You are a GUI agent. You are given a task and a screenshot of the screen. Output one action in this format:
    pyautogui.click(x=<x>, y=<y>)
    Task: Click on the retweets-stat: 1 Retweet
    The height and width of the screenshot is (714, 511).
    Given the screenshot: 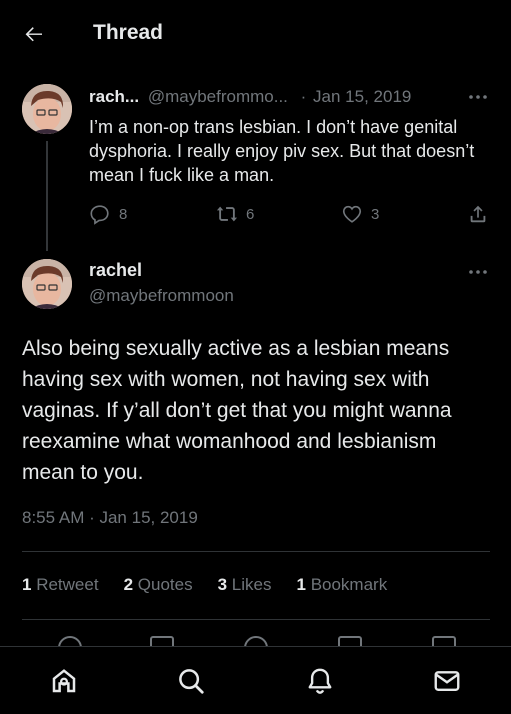 What is the action you would take?
    pyautogui.click(x=60, y=585)
    